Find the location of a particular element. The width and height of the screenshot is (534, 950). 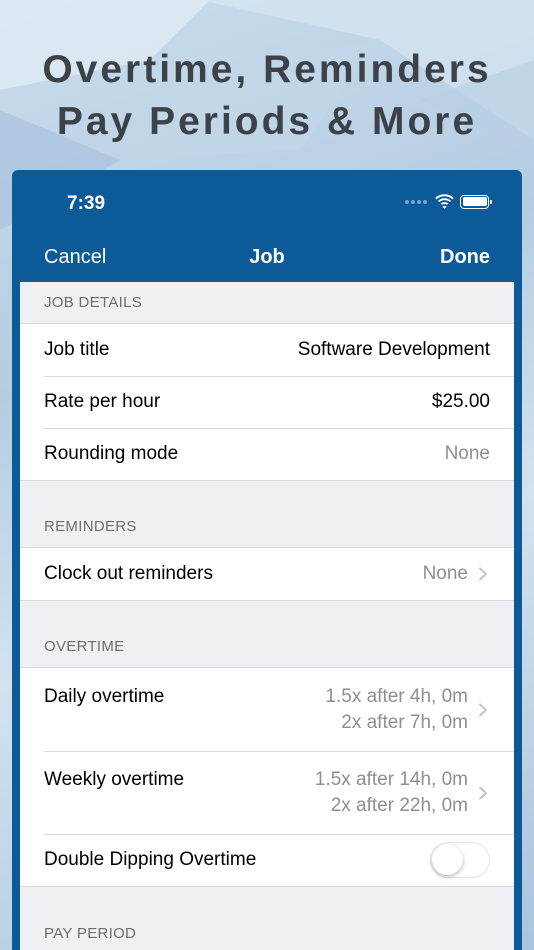

rate-per-hour-value: $25.00 is located at coordinates (461, 402).